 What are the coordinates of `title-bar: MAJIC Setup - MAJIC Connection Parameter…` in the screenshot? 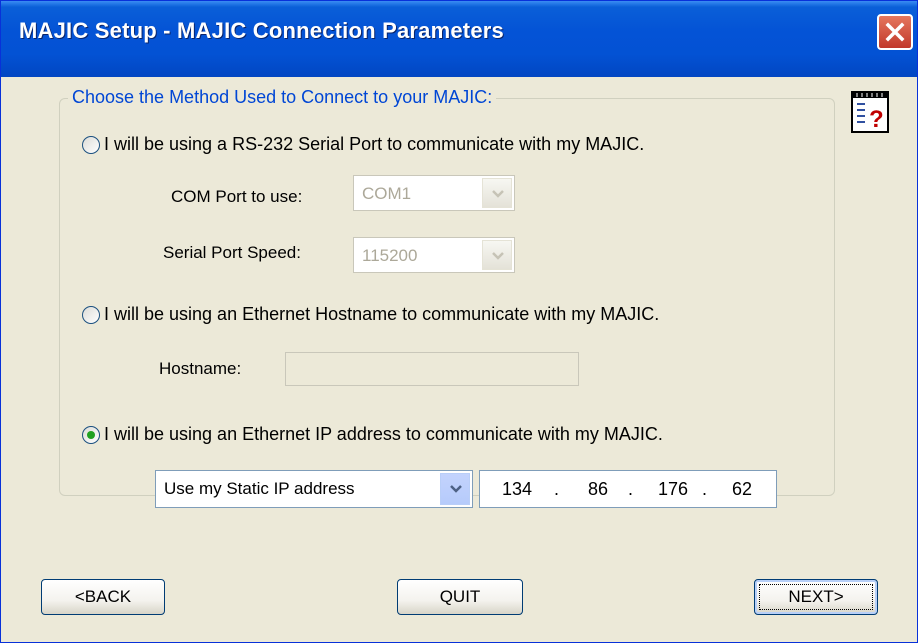 It's located at (459, 39).